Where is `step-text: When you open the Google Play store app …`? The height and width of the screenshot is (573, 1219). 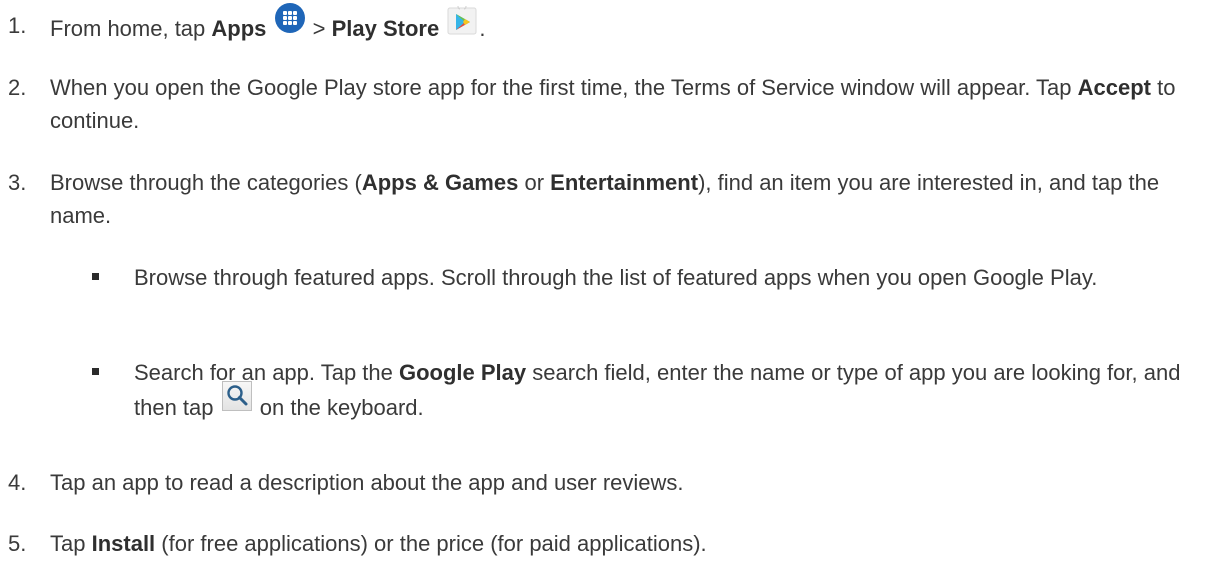
step-text: When you open the Google Play store app … is located at coordinates (629, 104).